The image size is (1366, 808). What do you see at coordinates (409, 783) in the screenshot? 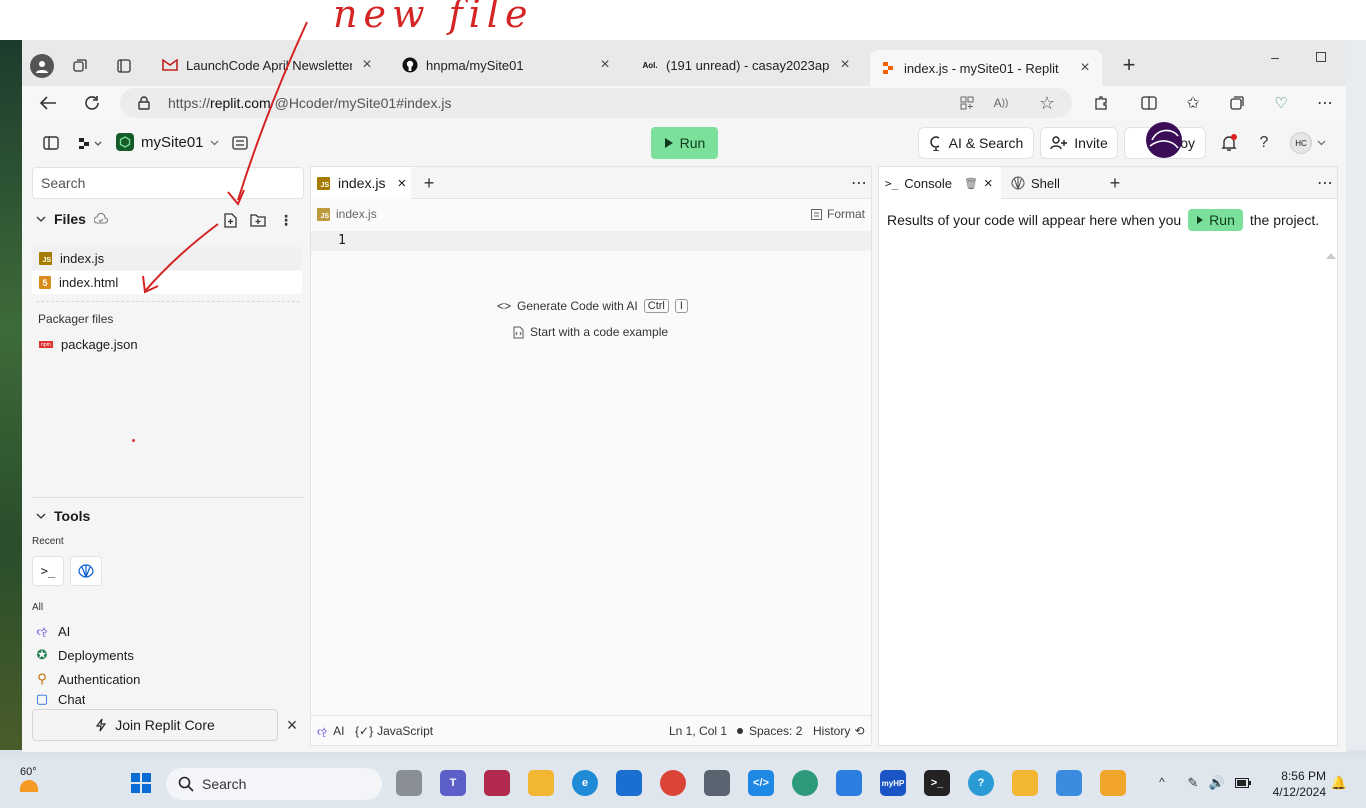
I see `task-view-icon` at bounding box center [409, 783].